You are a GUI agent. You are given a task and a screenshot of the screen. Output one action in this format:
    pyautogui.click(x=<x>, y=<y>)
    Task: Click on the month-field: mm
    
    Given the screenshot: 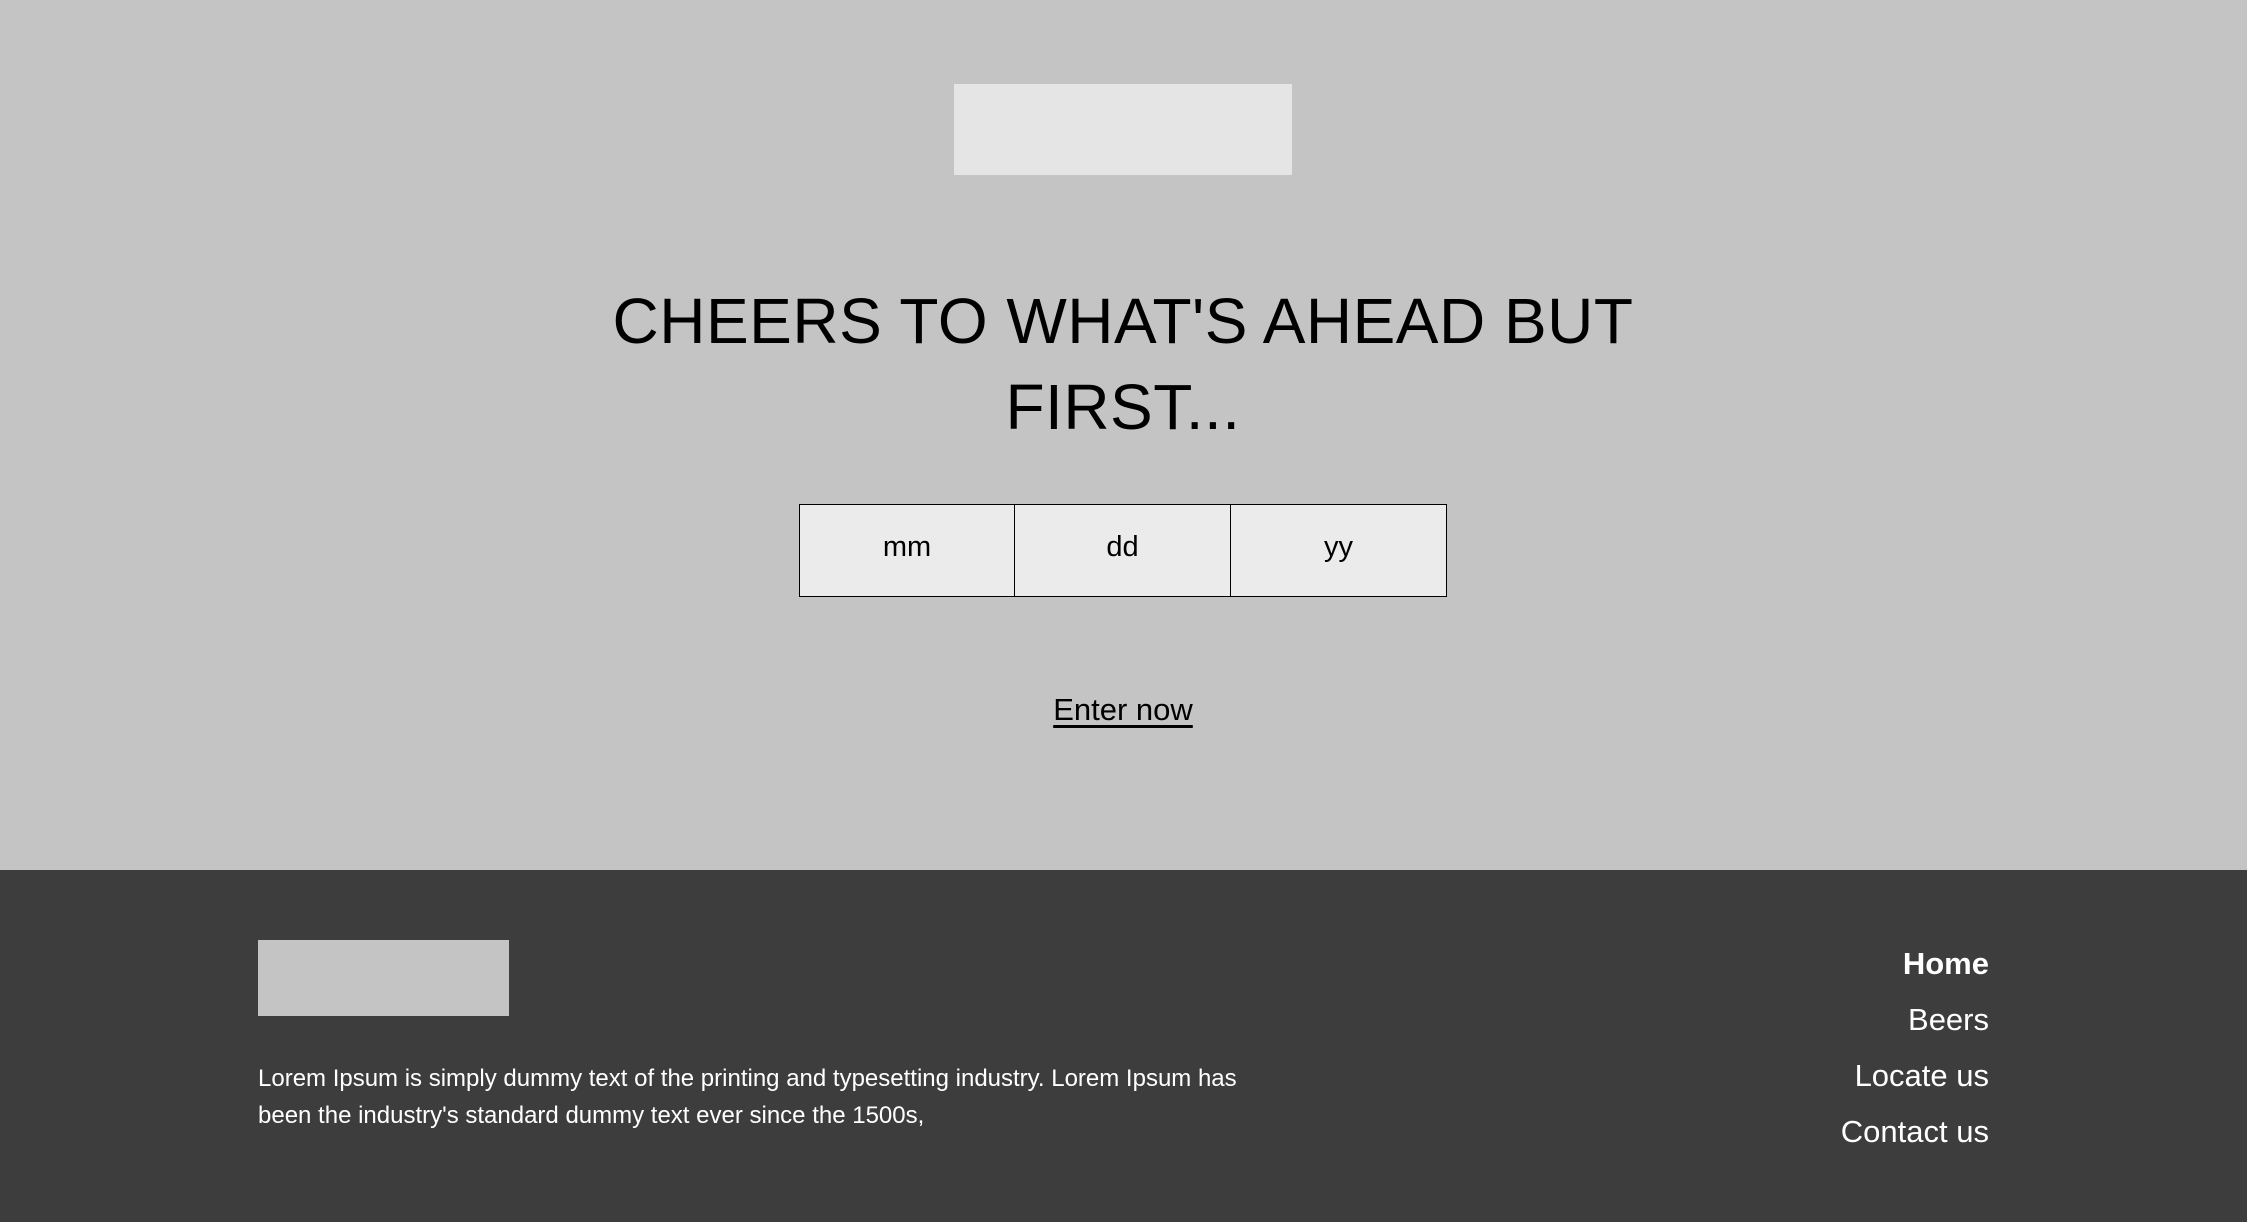 What is the action you would take?
    pyautogui.click(x=907, y=550)
    